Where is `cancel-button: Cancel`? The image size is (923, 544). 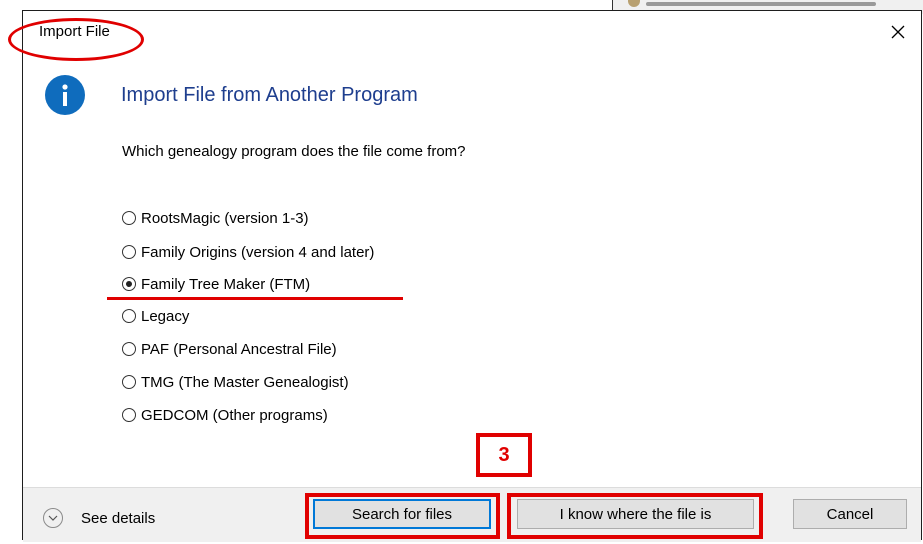 cancel-button: Cancel is located at coordinates (850, 514).